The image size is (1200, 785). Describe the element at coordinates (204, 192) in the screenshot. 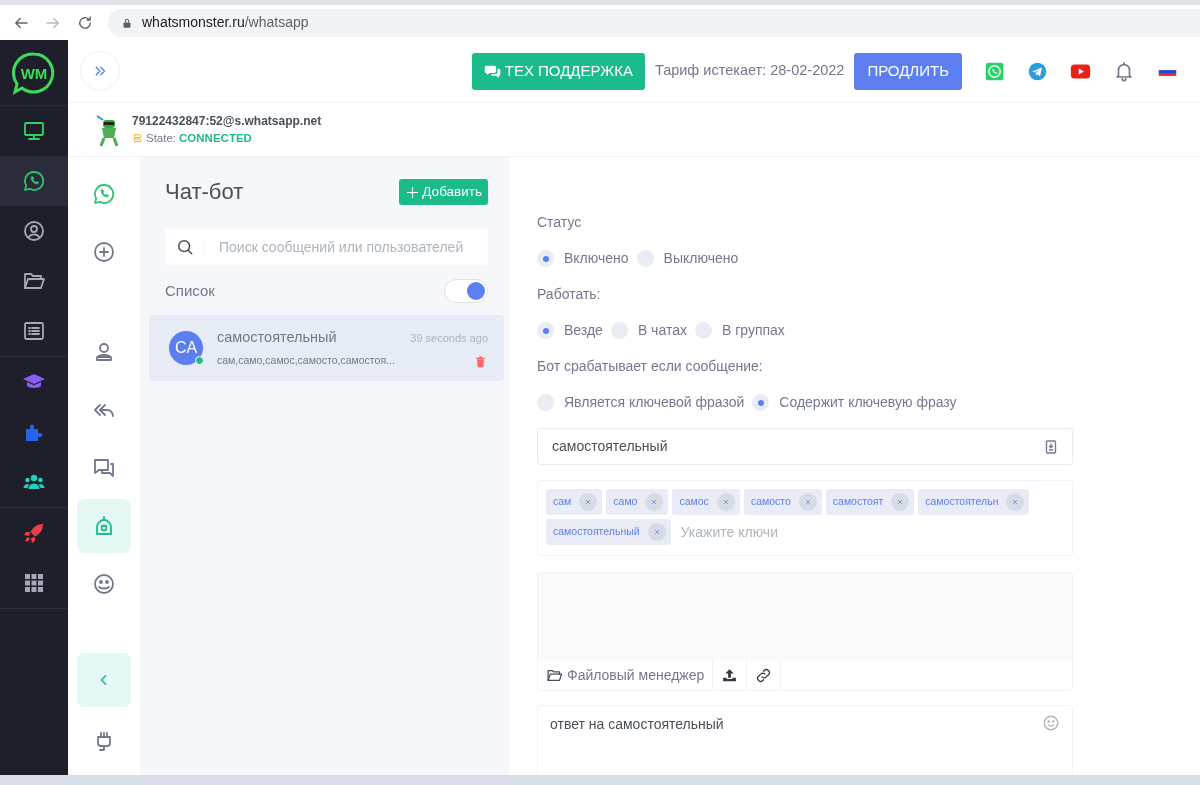

I see `panel-title: Чат-бот` at that location.